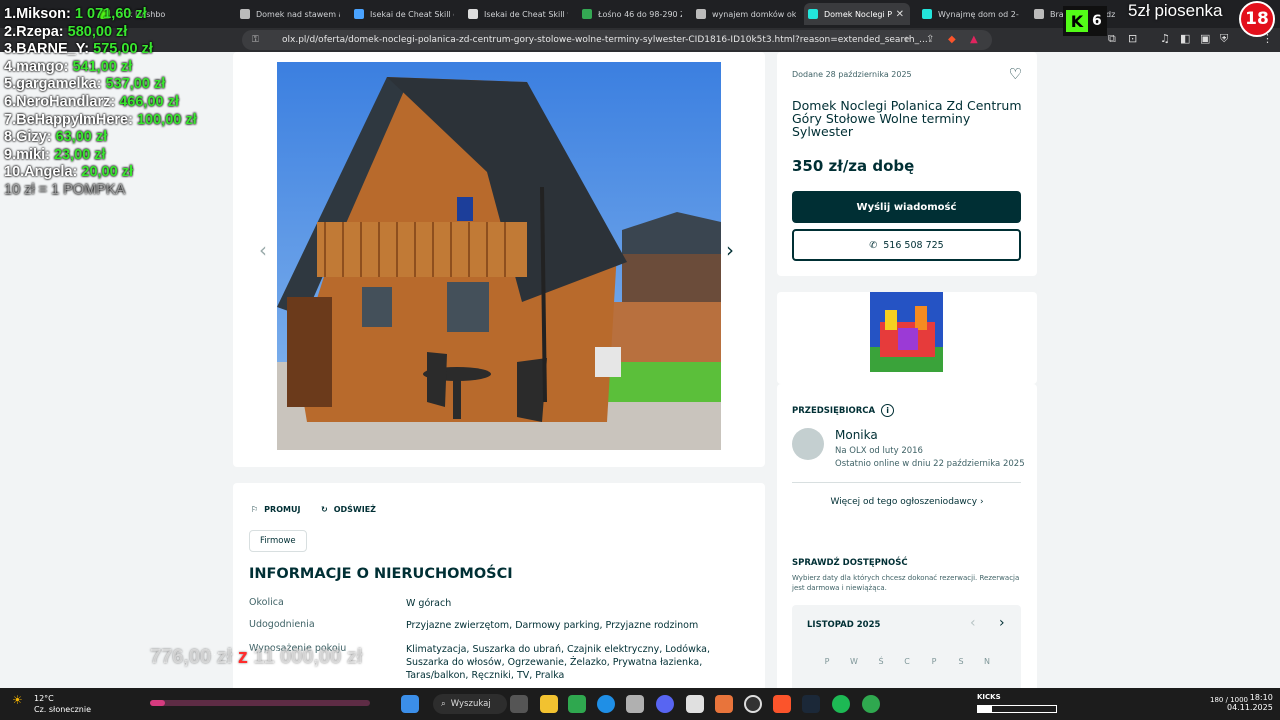  I want to click on show-phone-button: ✆ 516 508 725, so click(906, 245).